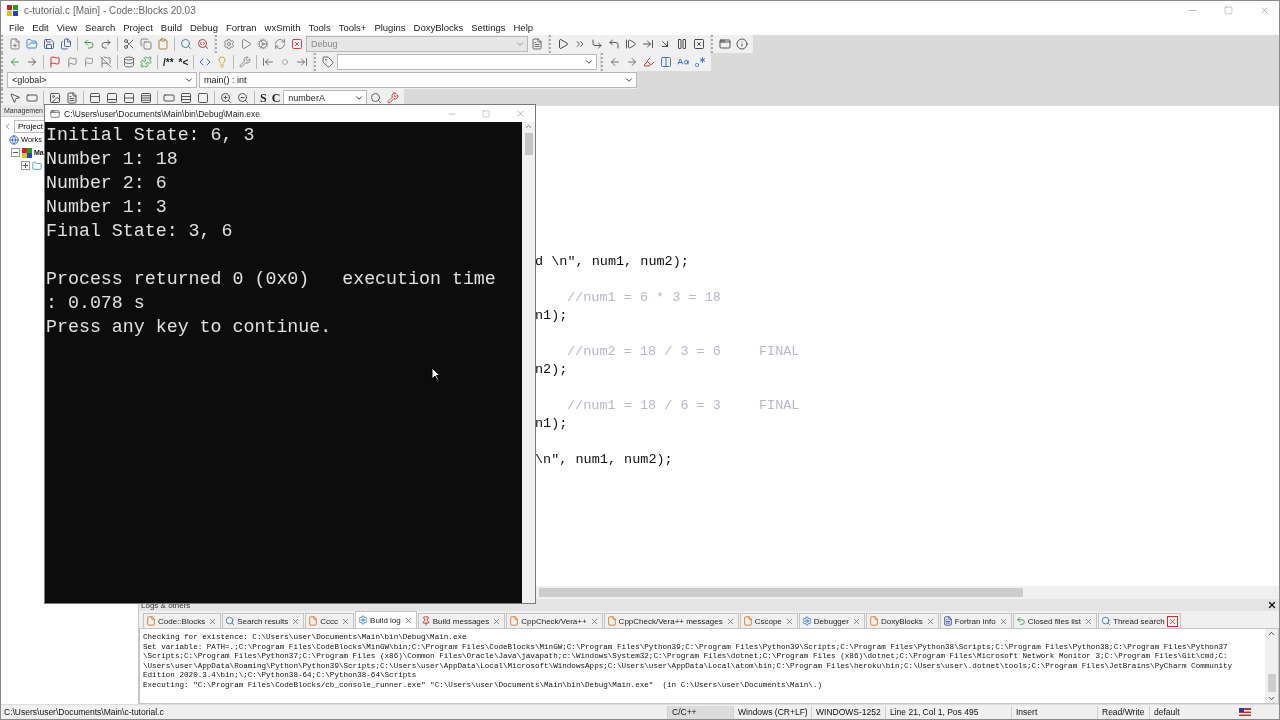  What do you see at coordinates (129, 62) in the screenshot?
I see `stack-icon` at bounding box center [129, 62].